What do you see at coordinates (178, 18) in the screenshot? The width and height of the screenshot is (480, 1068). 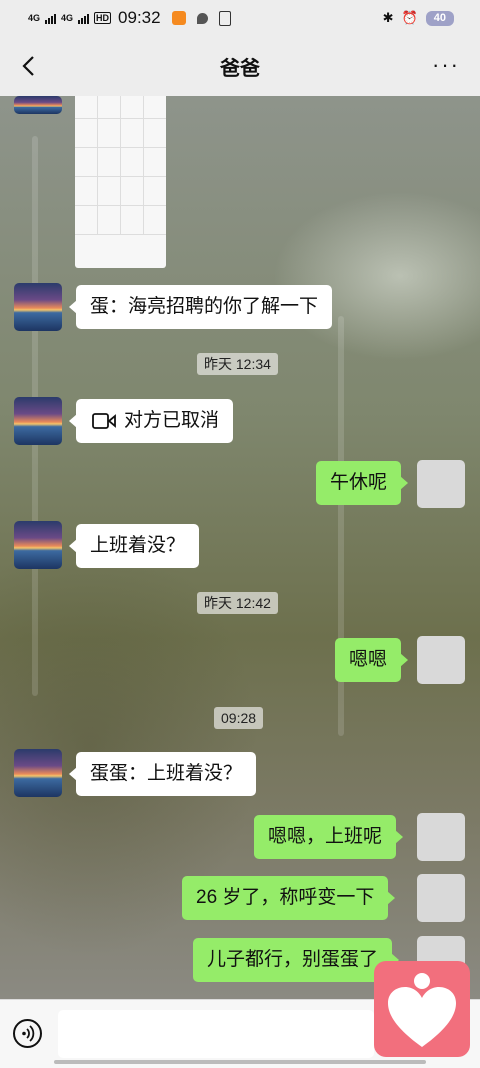 I see `taobao-icon` at bounding box center [178, 18].